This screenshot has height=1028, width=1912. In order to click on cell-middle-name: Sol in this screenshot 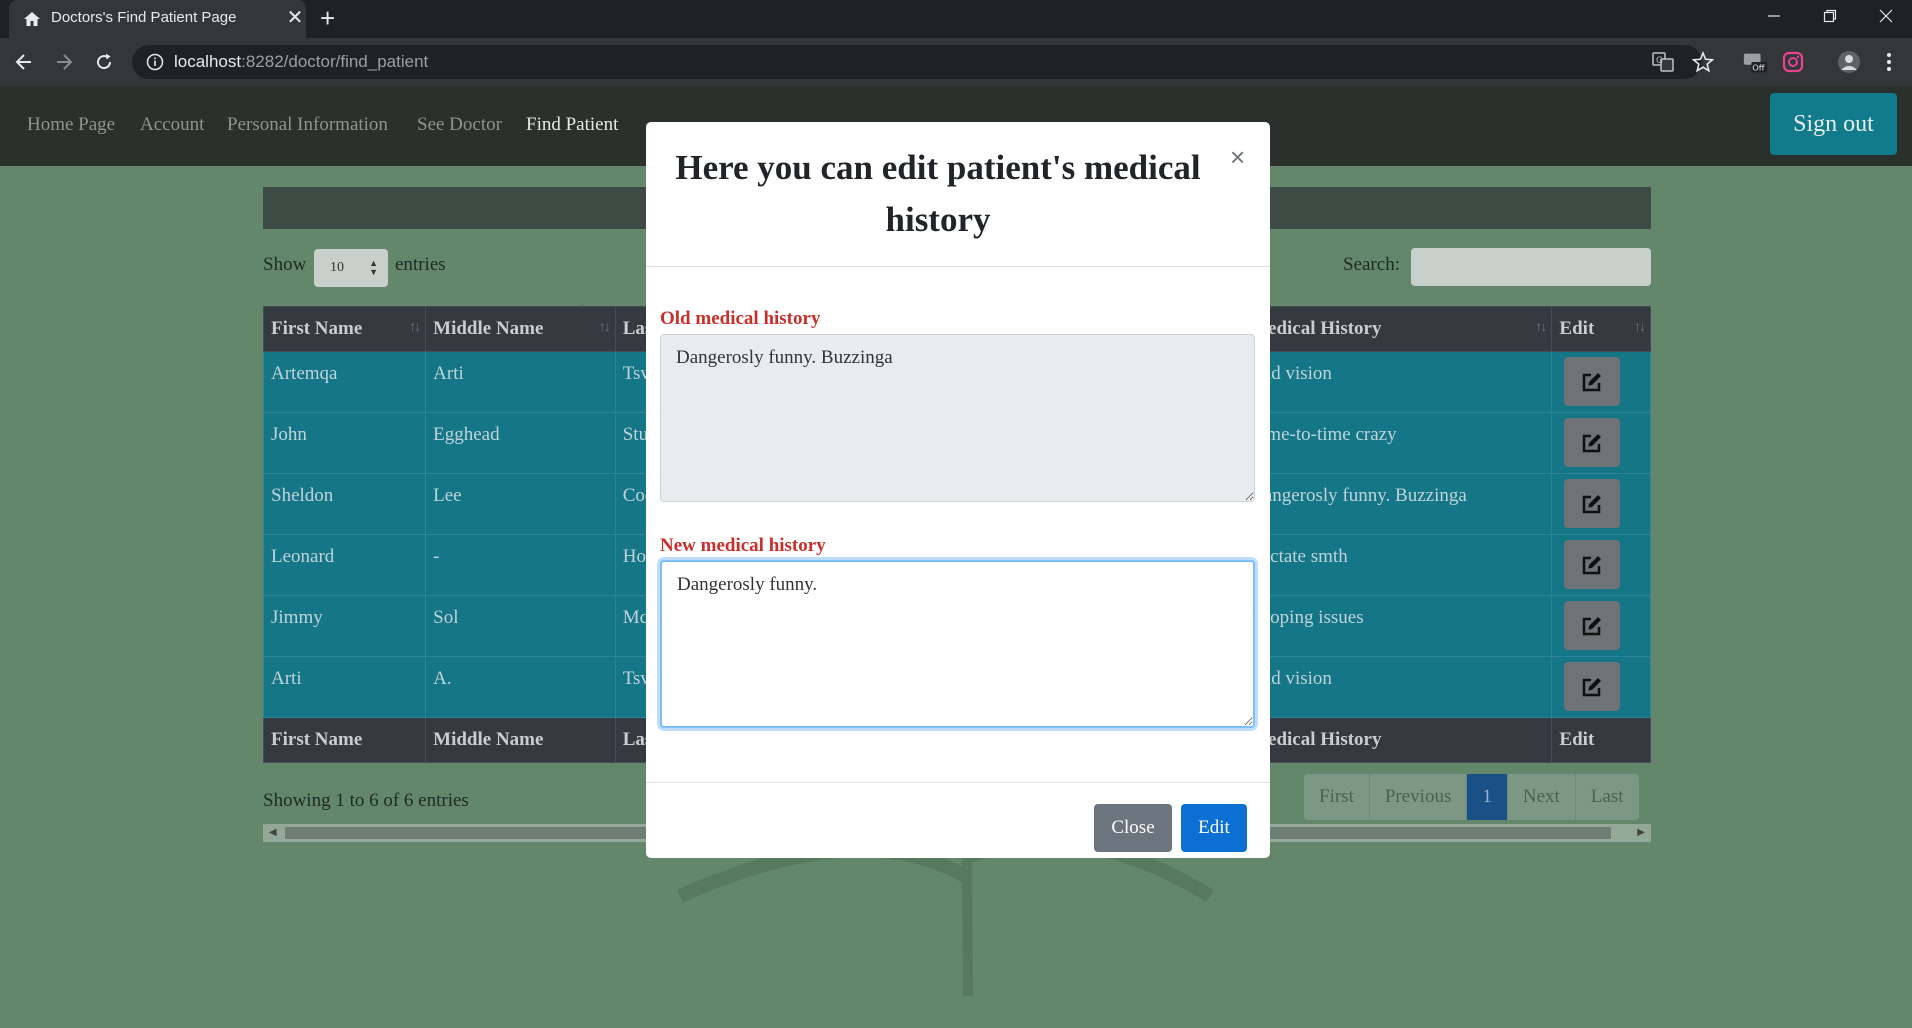, I will do `click(520, 626)`.